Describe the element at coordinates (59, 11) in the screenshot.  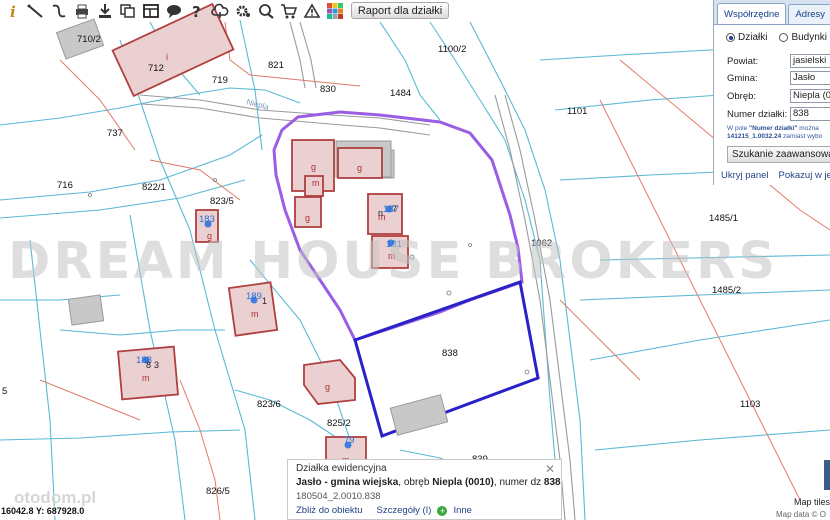
I see `measure-area-icon` at that location.